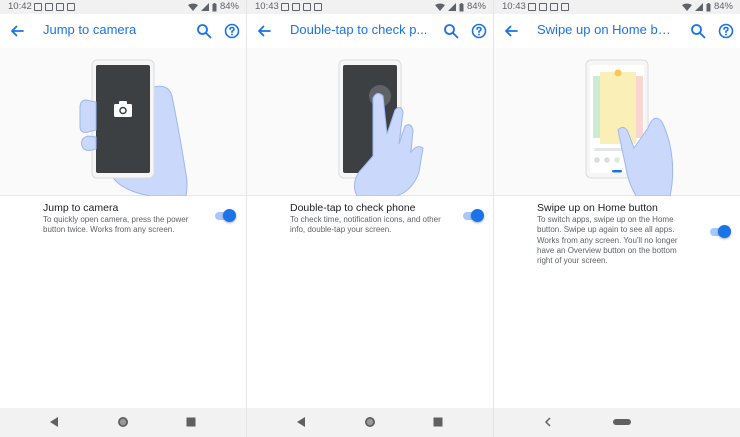 The width and height of the screenshot is (740, 437). I want to click on illustration-swipe-up-gesture, so click(617, 122).